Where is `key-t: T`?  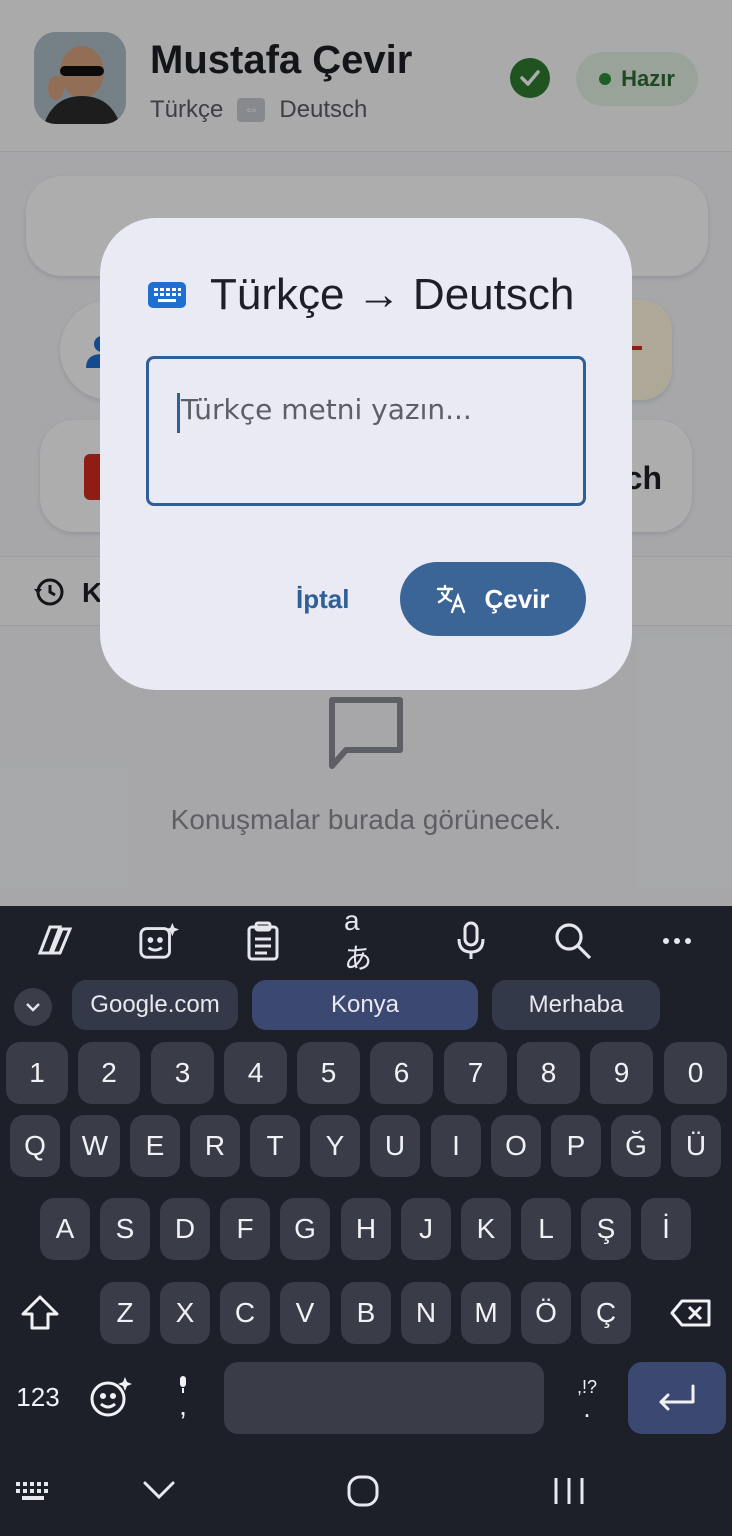 key-t: T is located at coordinates (275, 1146).